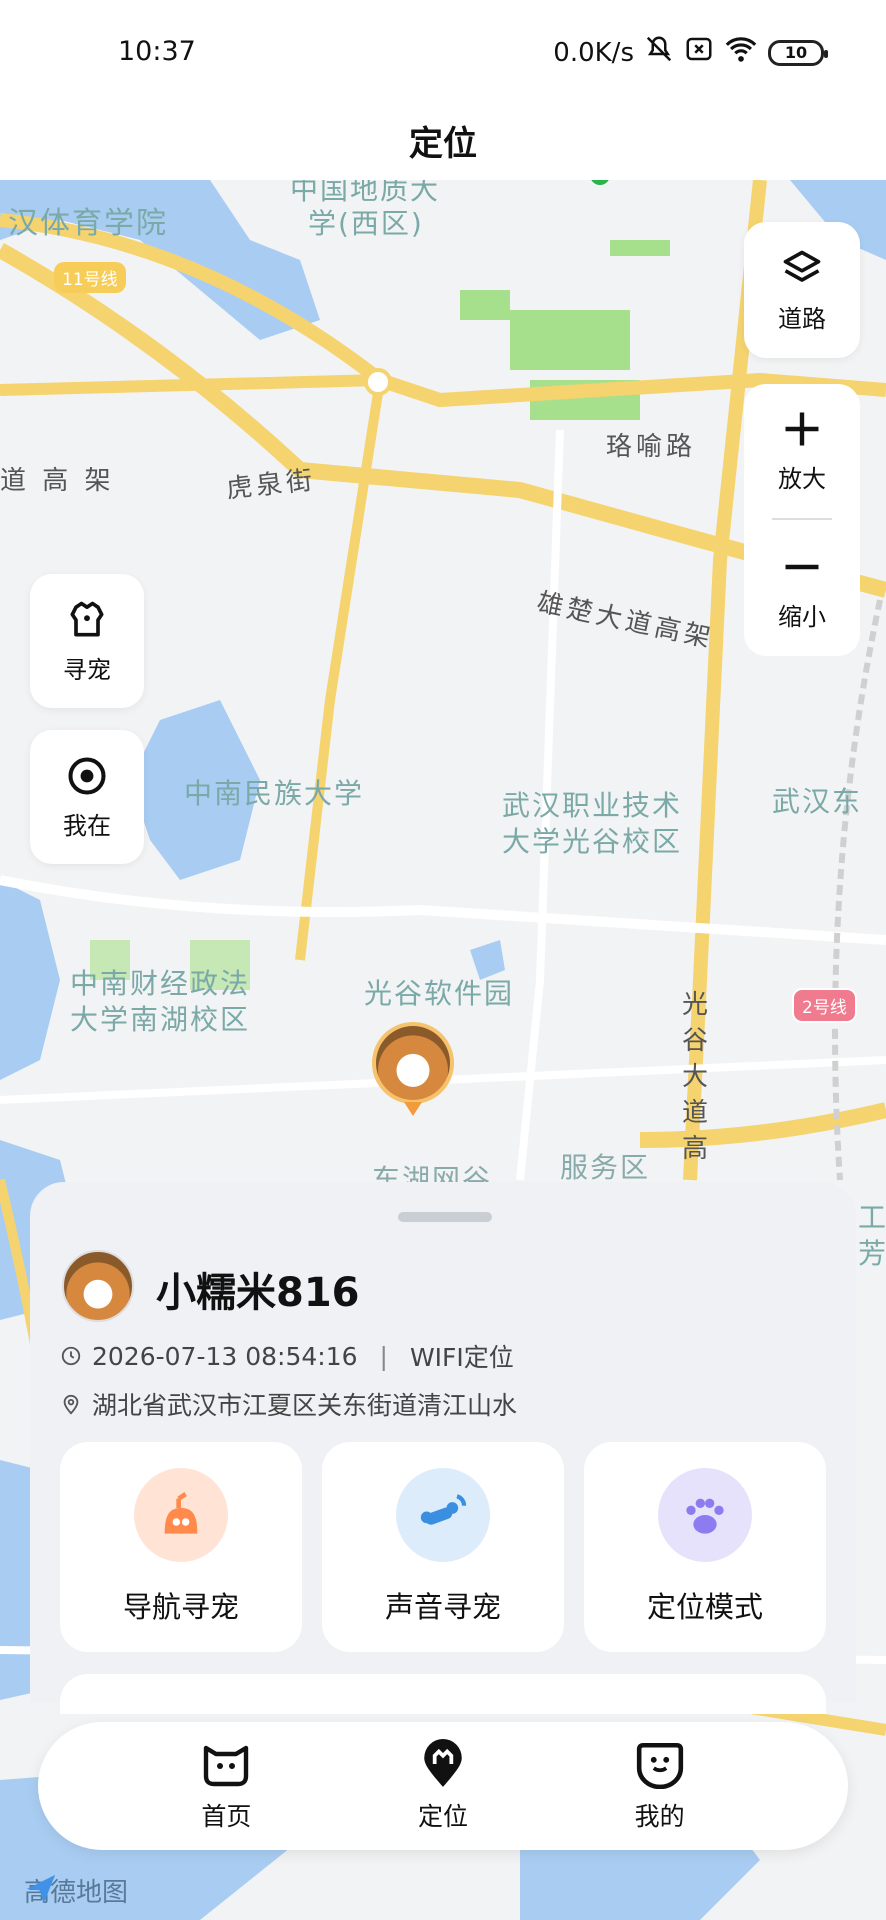  Describe the element at coordinates (605, 1167) in the screenshot. I see `map-label: 服务区` at that location.